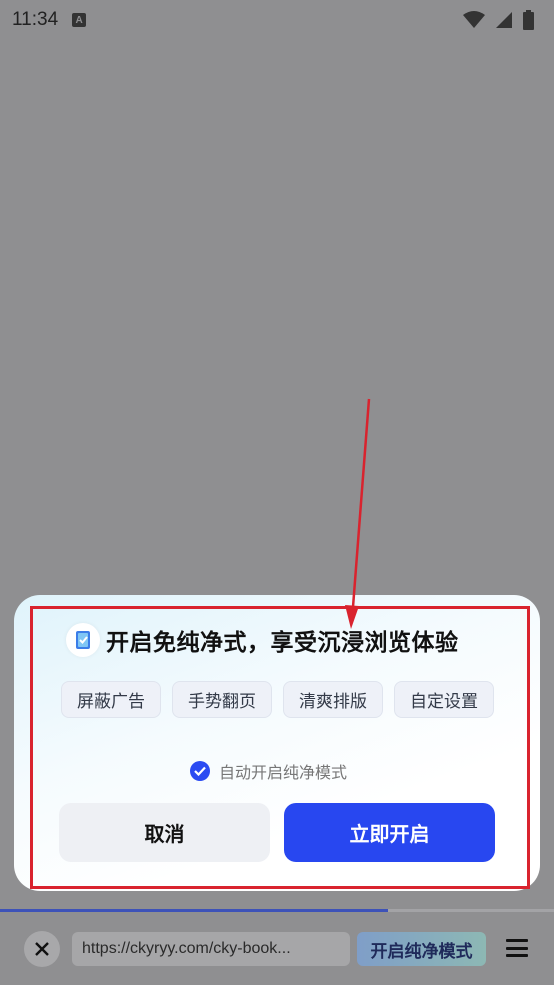 This screenshot has width=554, height=985. Describe the element at coordinates (517, 948) in the screenshot. I see `menu-icon` at that location.